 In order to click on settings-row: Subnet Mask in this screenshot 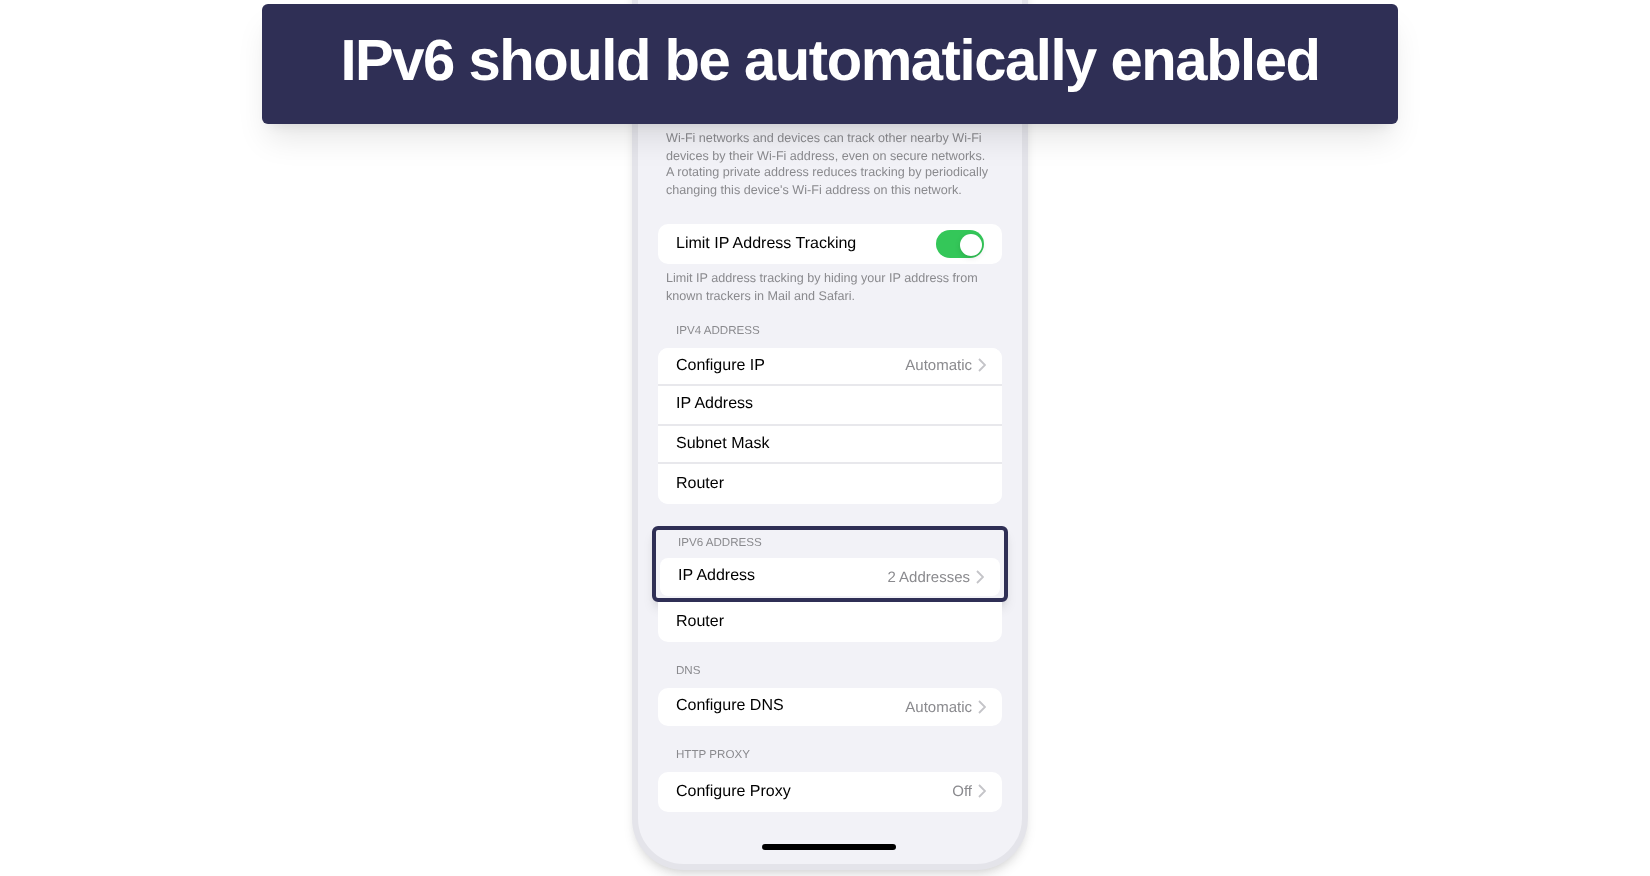, I will do `click(830, 445)`.